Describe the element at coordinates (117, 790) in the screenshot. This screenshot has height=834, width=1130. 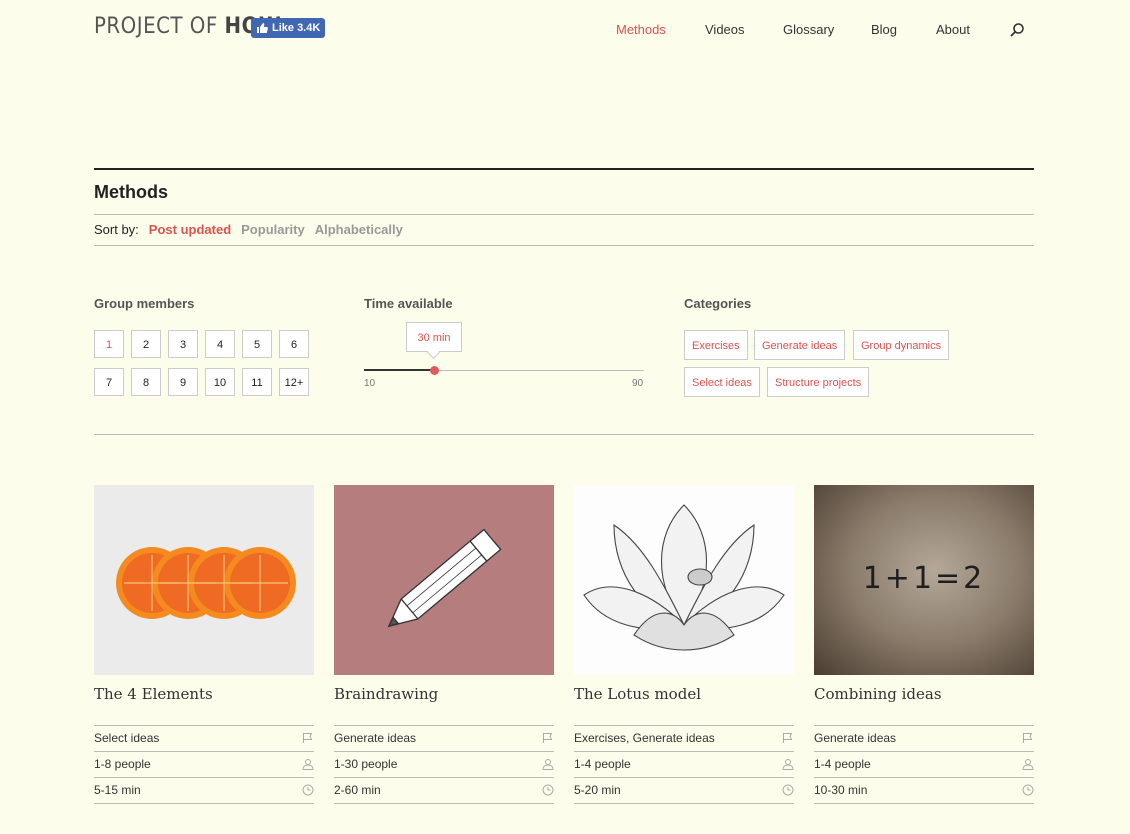
I see `method-time-text: 5-15 min` at that location.